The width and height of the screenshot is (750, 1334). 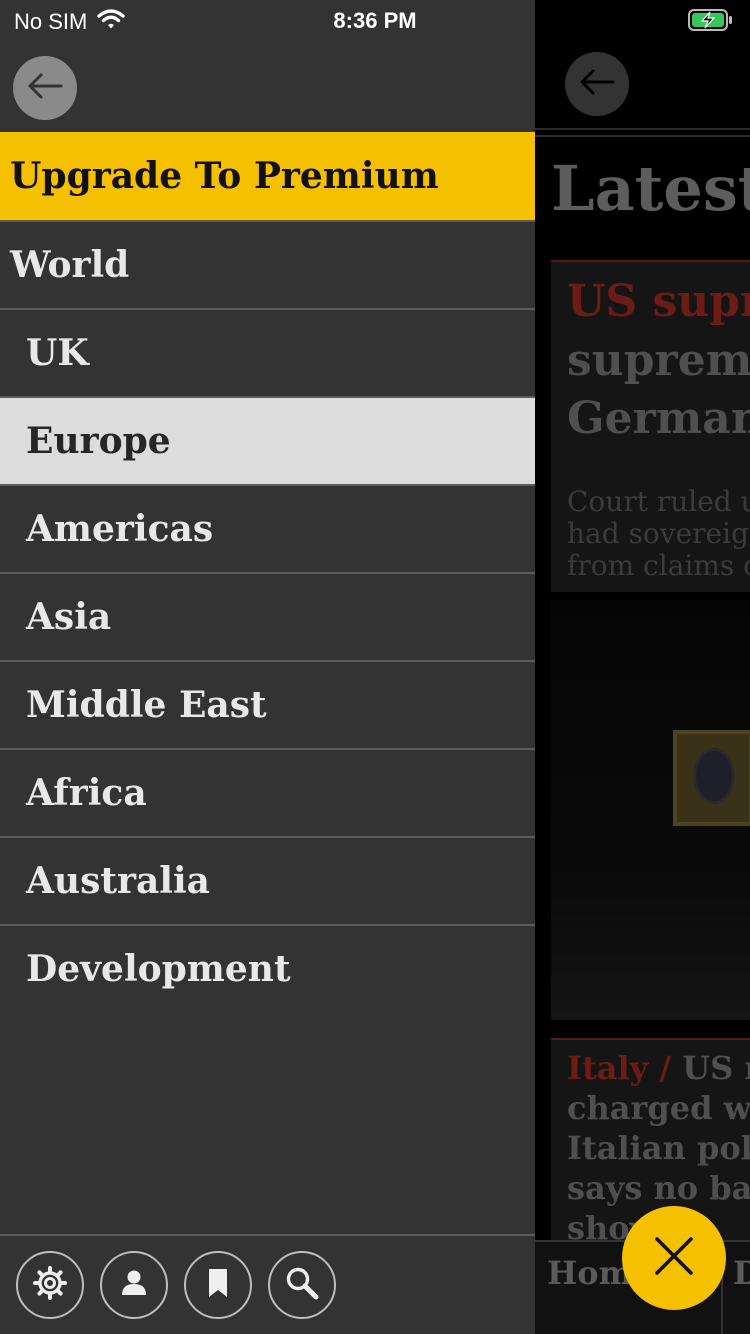 What do you see at coordinates (650, 188) in the screenshot?
I see `section-heading: Latest r` at bounding box center [650, 188].